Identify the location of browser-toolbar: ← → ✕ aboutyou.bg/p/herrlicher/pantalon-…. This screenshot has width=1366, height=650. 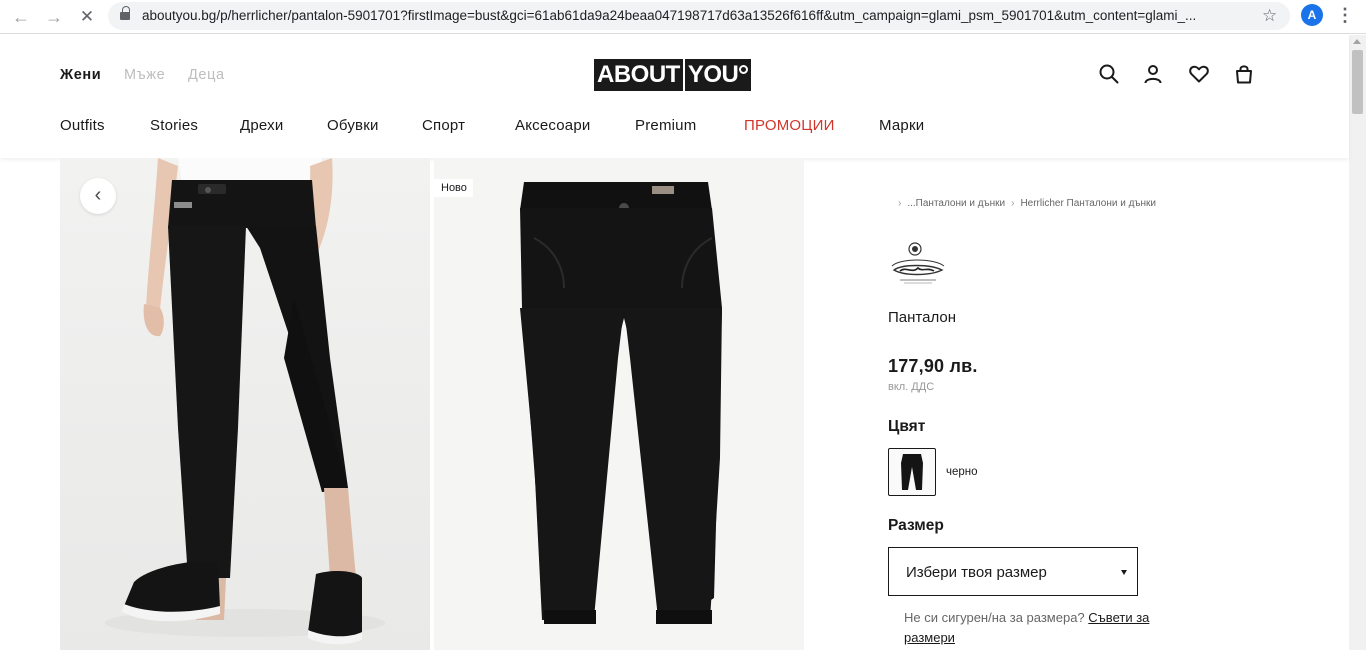
(683, 17).